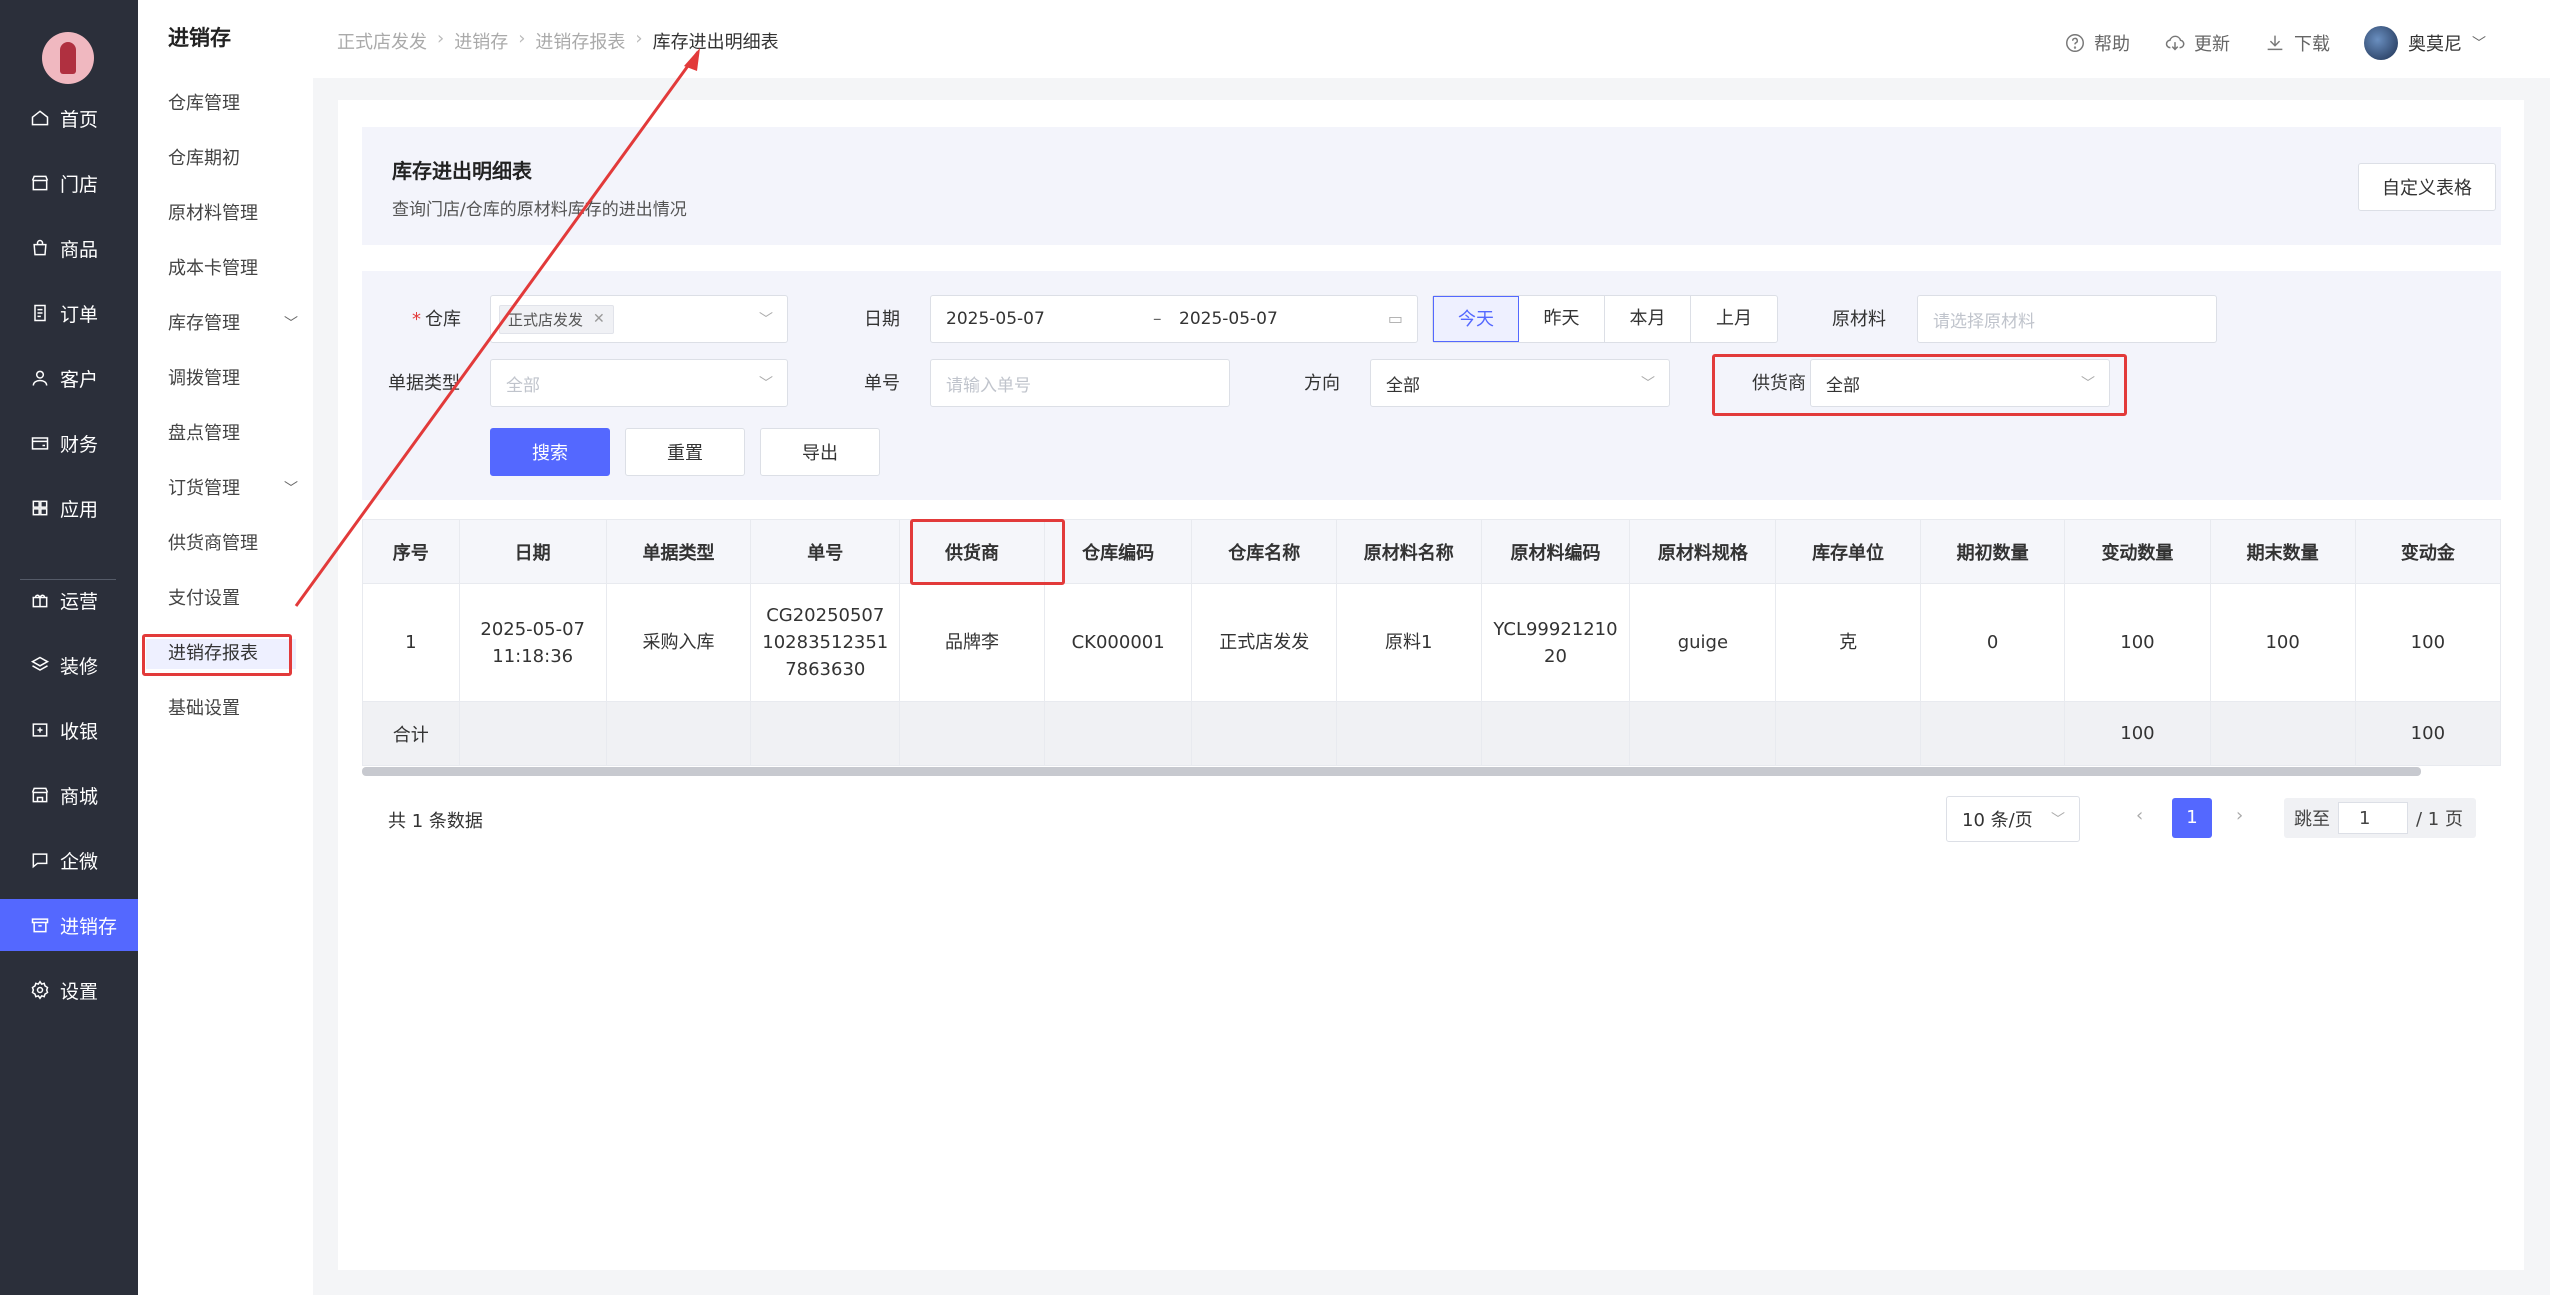  What do you see at coordinates (411, 733) in the screenshot?
I see `summary-cell: 合计` at bounding box center [411, 733].